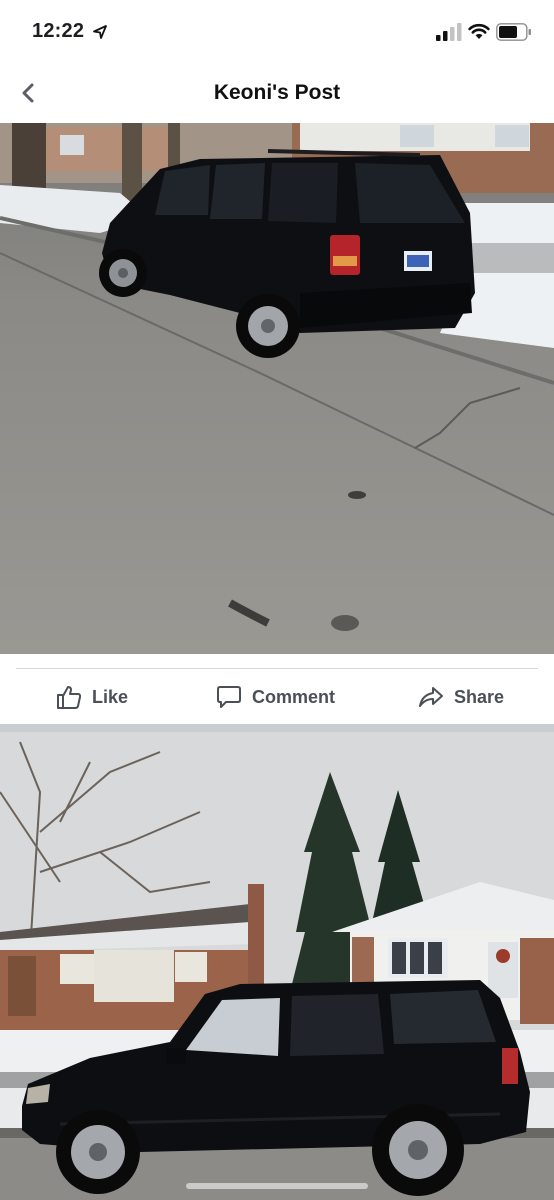 This screenshot has width=554, height=1200. I want to click on cellular-signal-icon, so click(449, 32).